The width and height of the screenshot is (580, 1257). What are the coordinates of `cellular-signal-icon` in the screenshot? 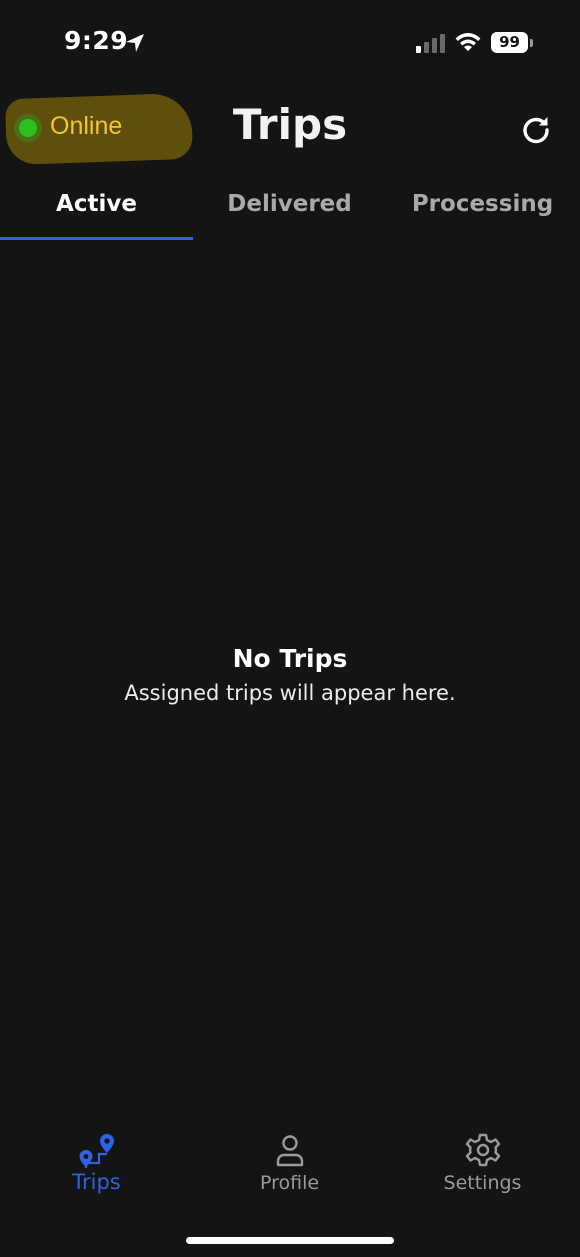 It's located at (430, 43).